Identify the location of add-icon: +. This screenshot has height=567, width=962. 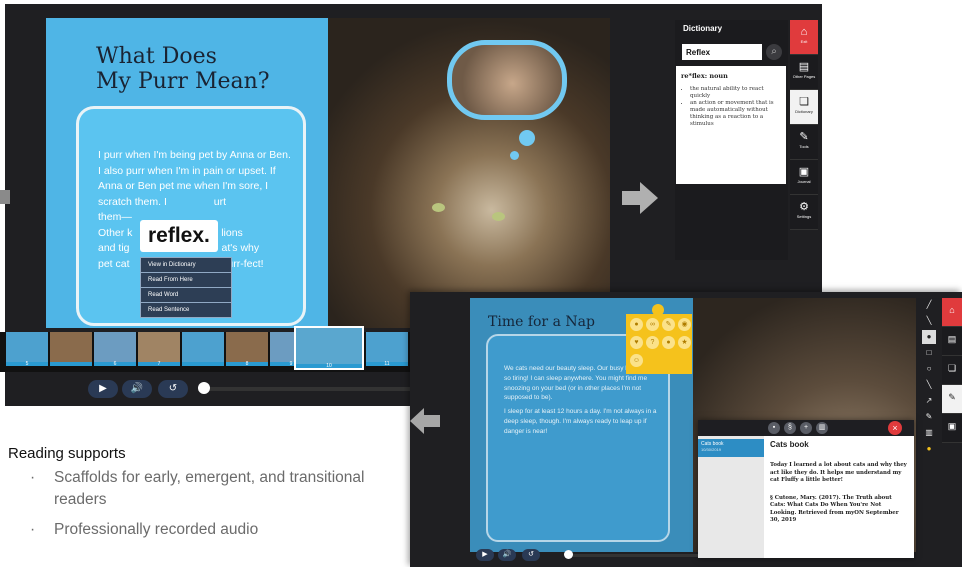
(806, 428).